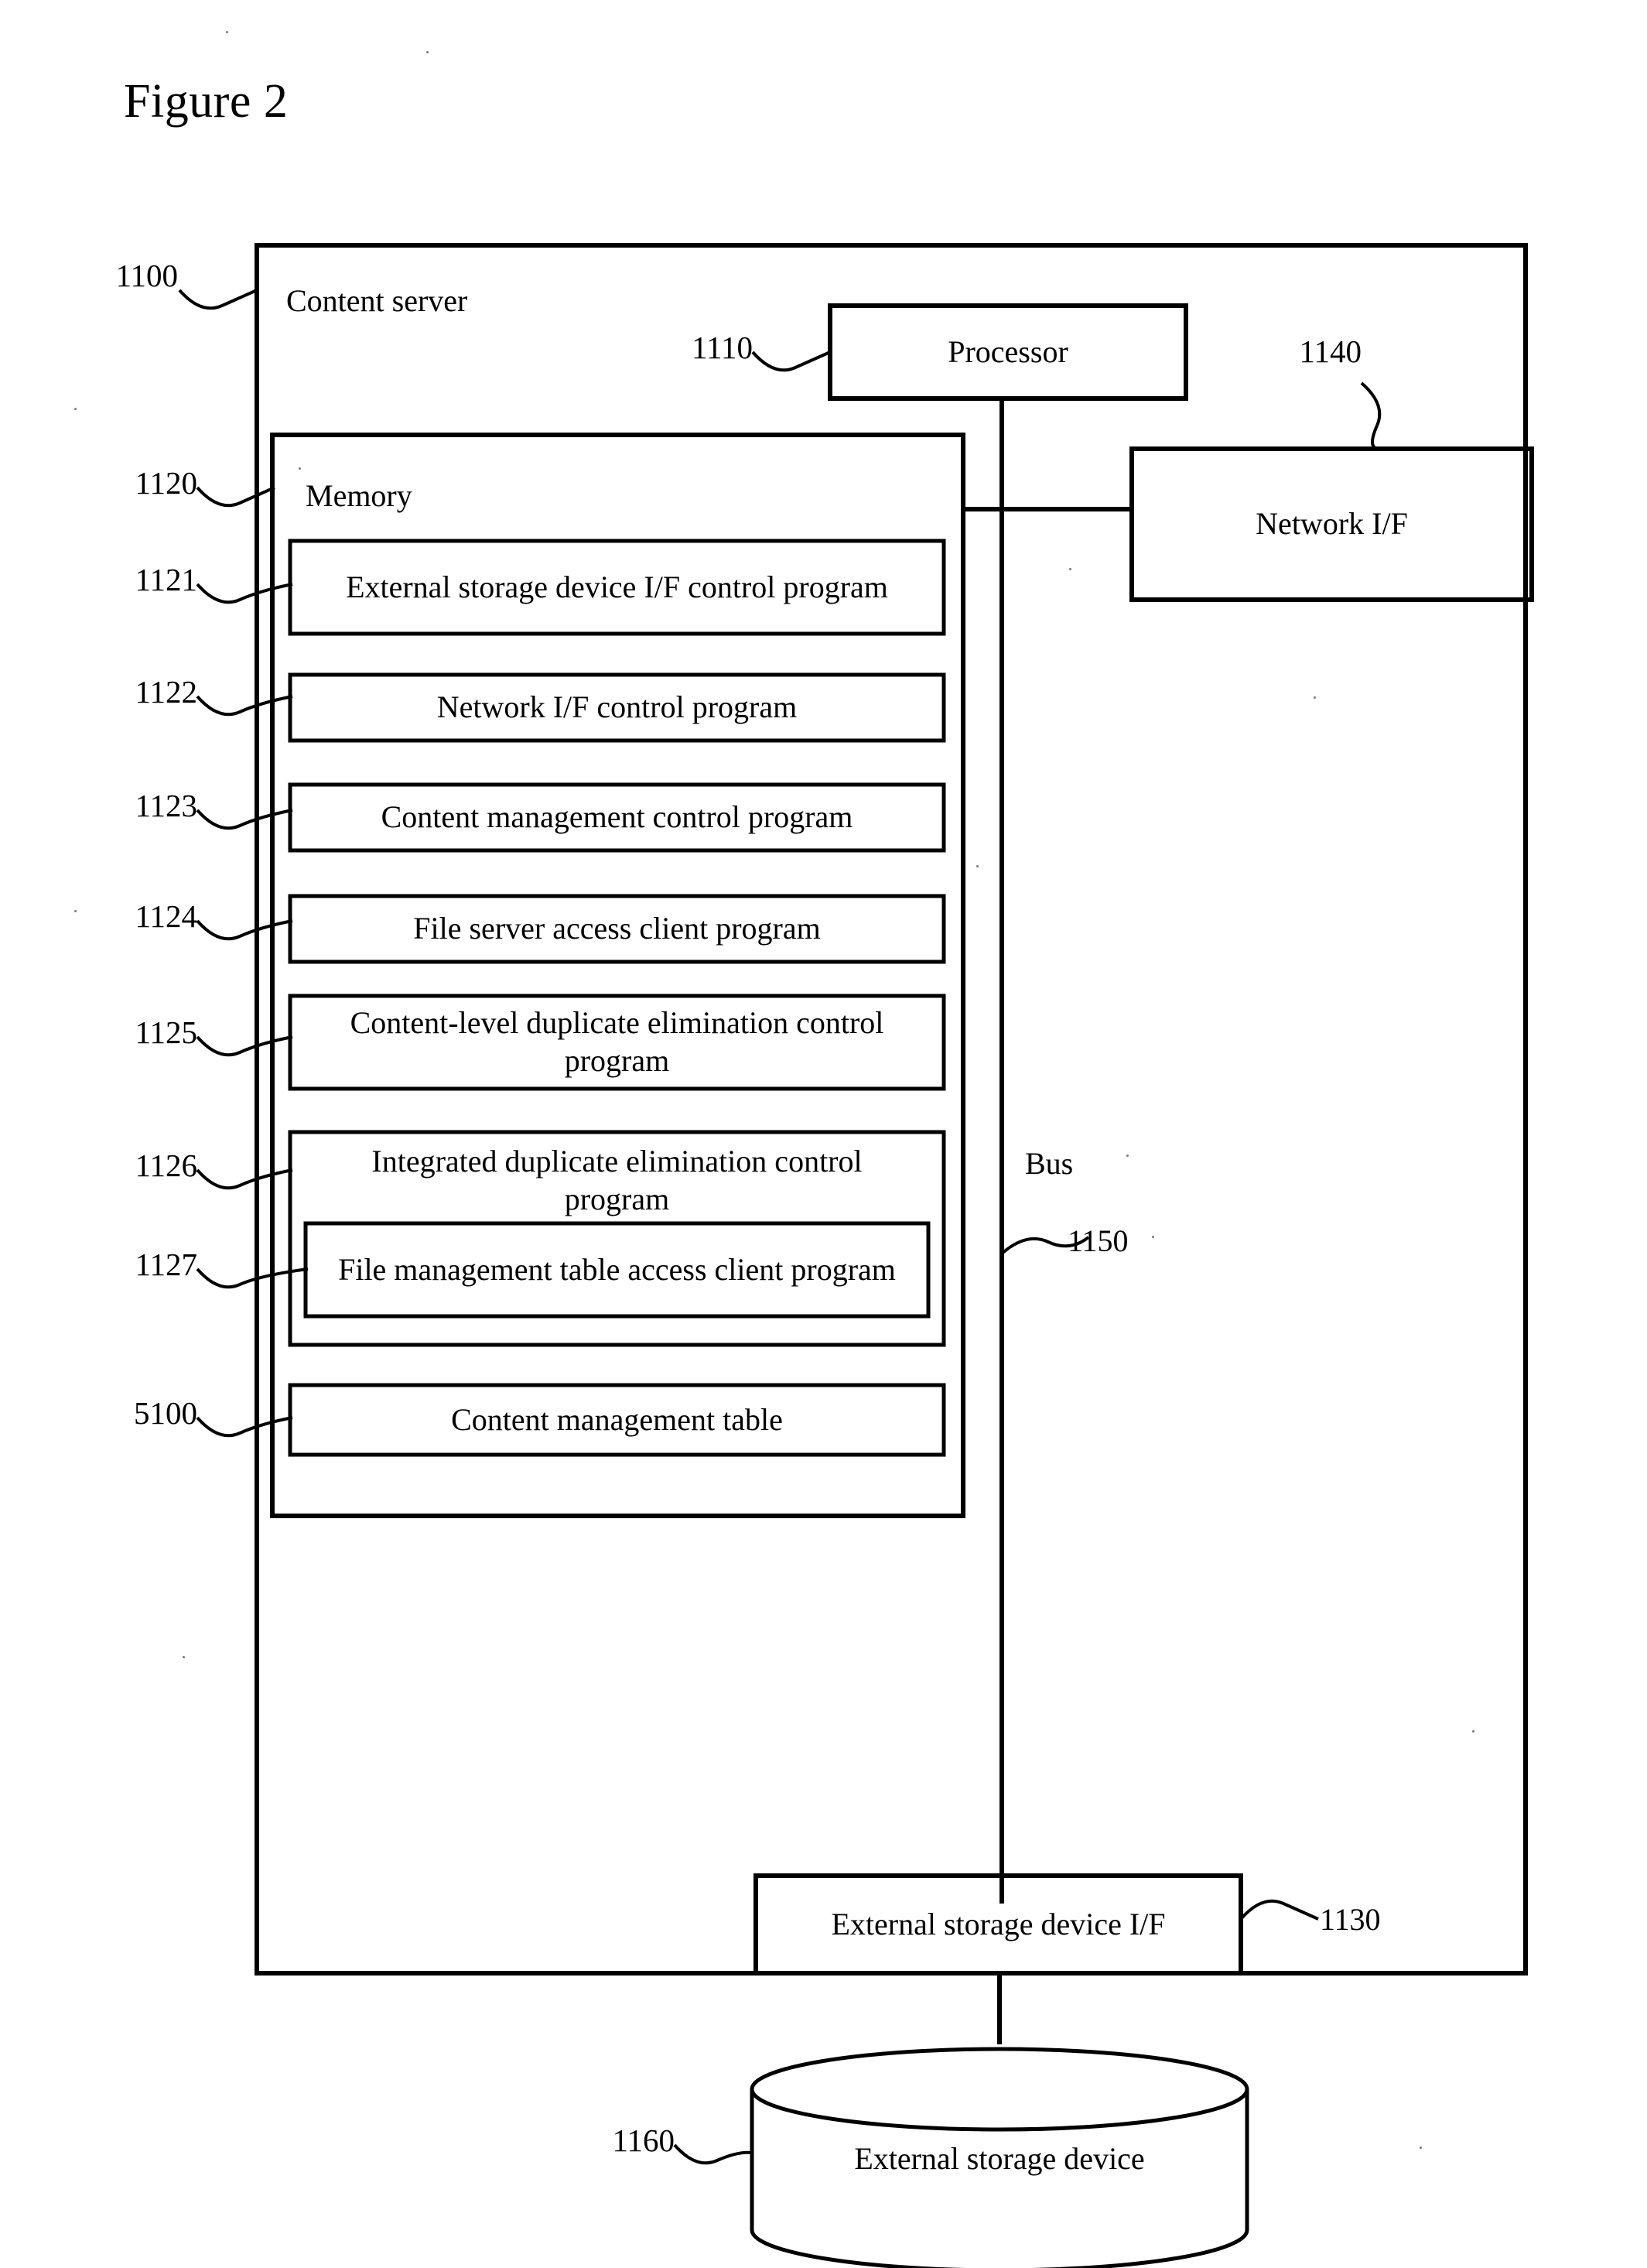 The width and height of the screenshot is (1647, 2268). Describe the element at coordinates (166, 916) in the screenshot. I see `ref-number-1124: 1124` at that location.